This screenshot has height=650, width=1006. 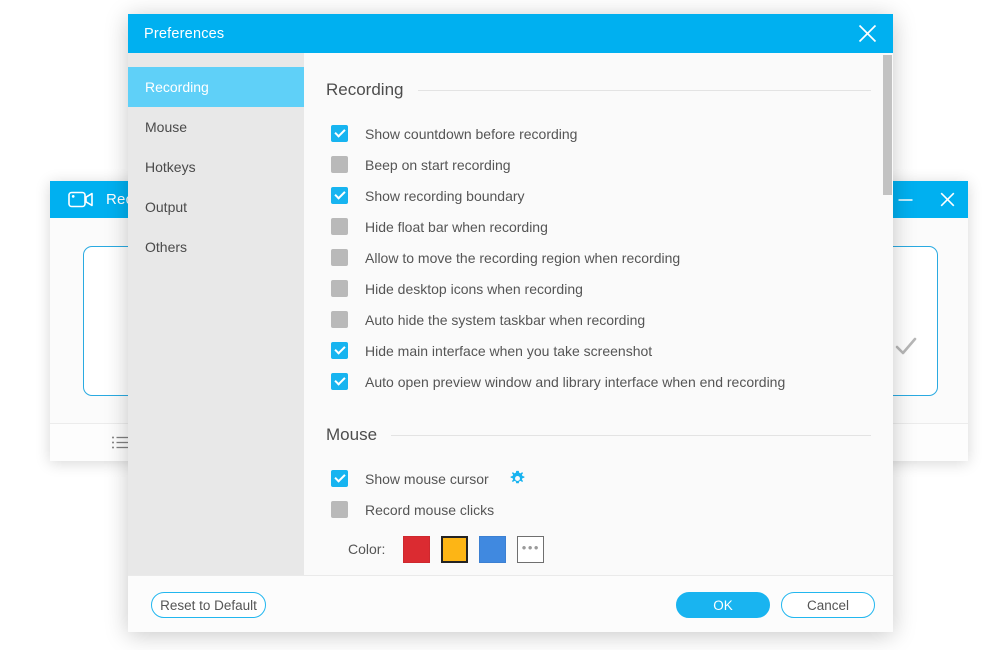 What do you see at coordinates (339, 478) in the screenshot?
I see `checkbox-show-mouse-cursor` at bounding box center [339, 478].